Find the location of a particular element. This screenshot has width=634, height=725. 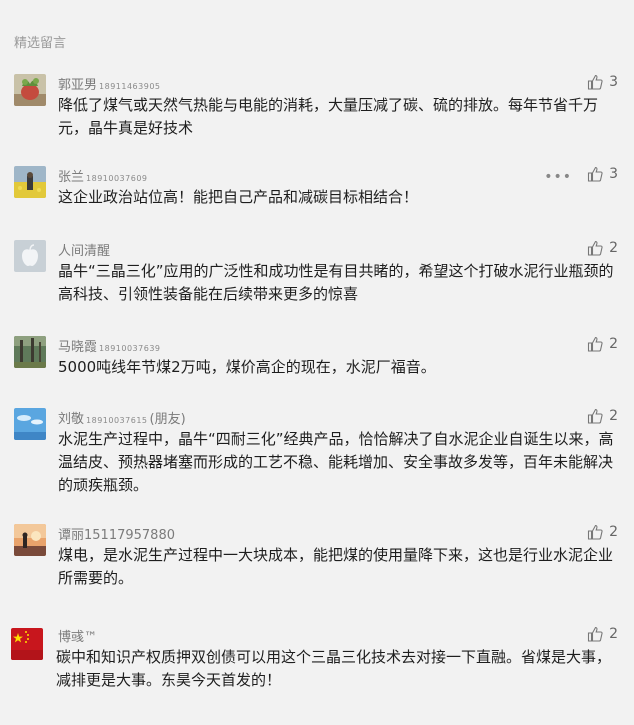

author-name: 郭亚男 is located at coordinates (78, 85).